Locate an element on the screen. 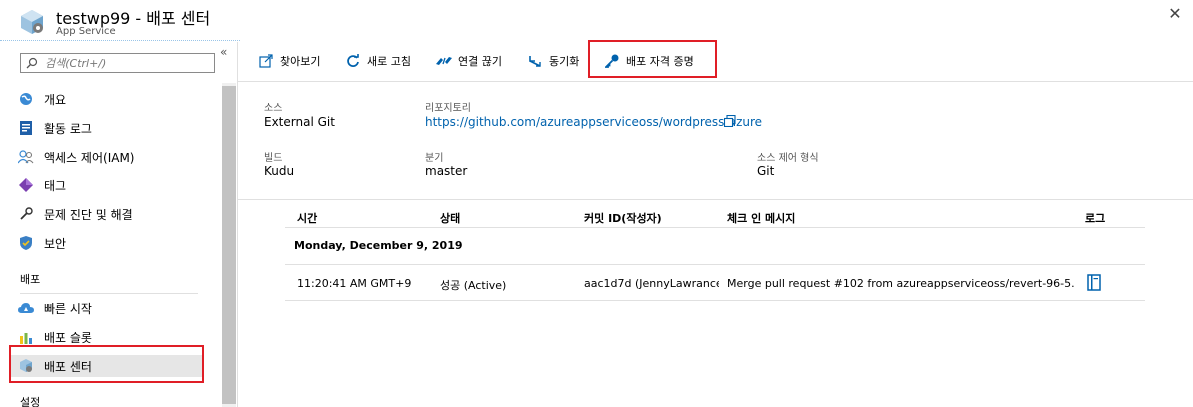  cloud-icon is located at coordinates (26, 308).